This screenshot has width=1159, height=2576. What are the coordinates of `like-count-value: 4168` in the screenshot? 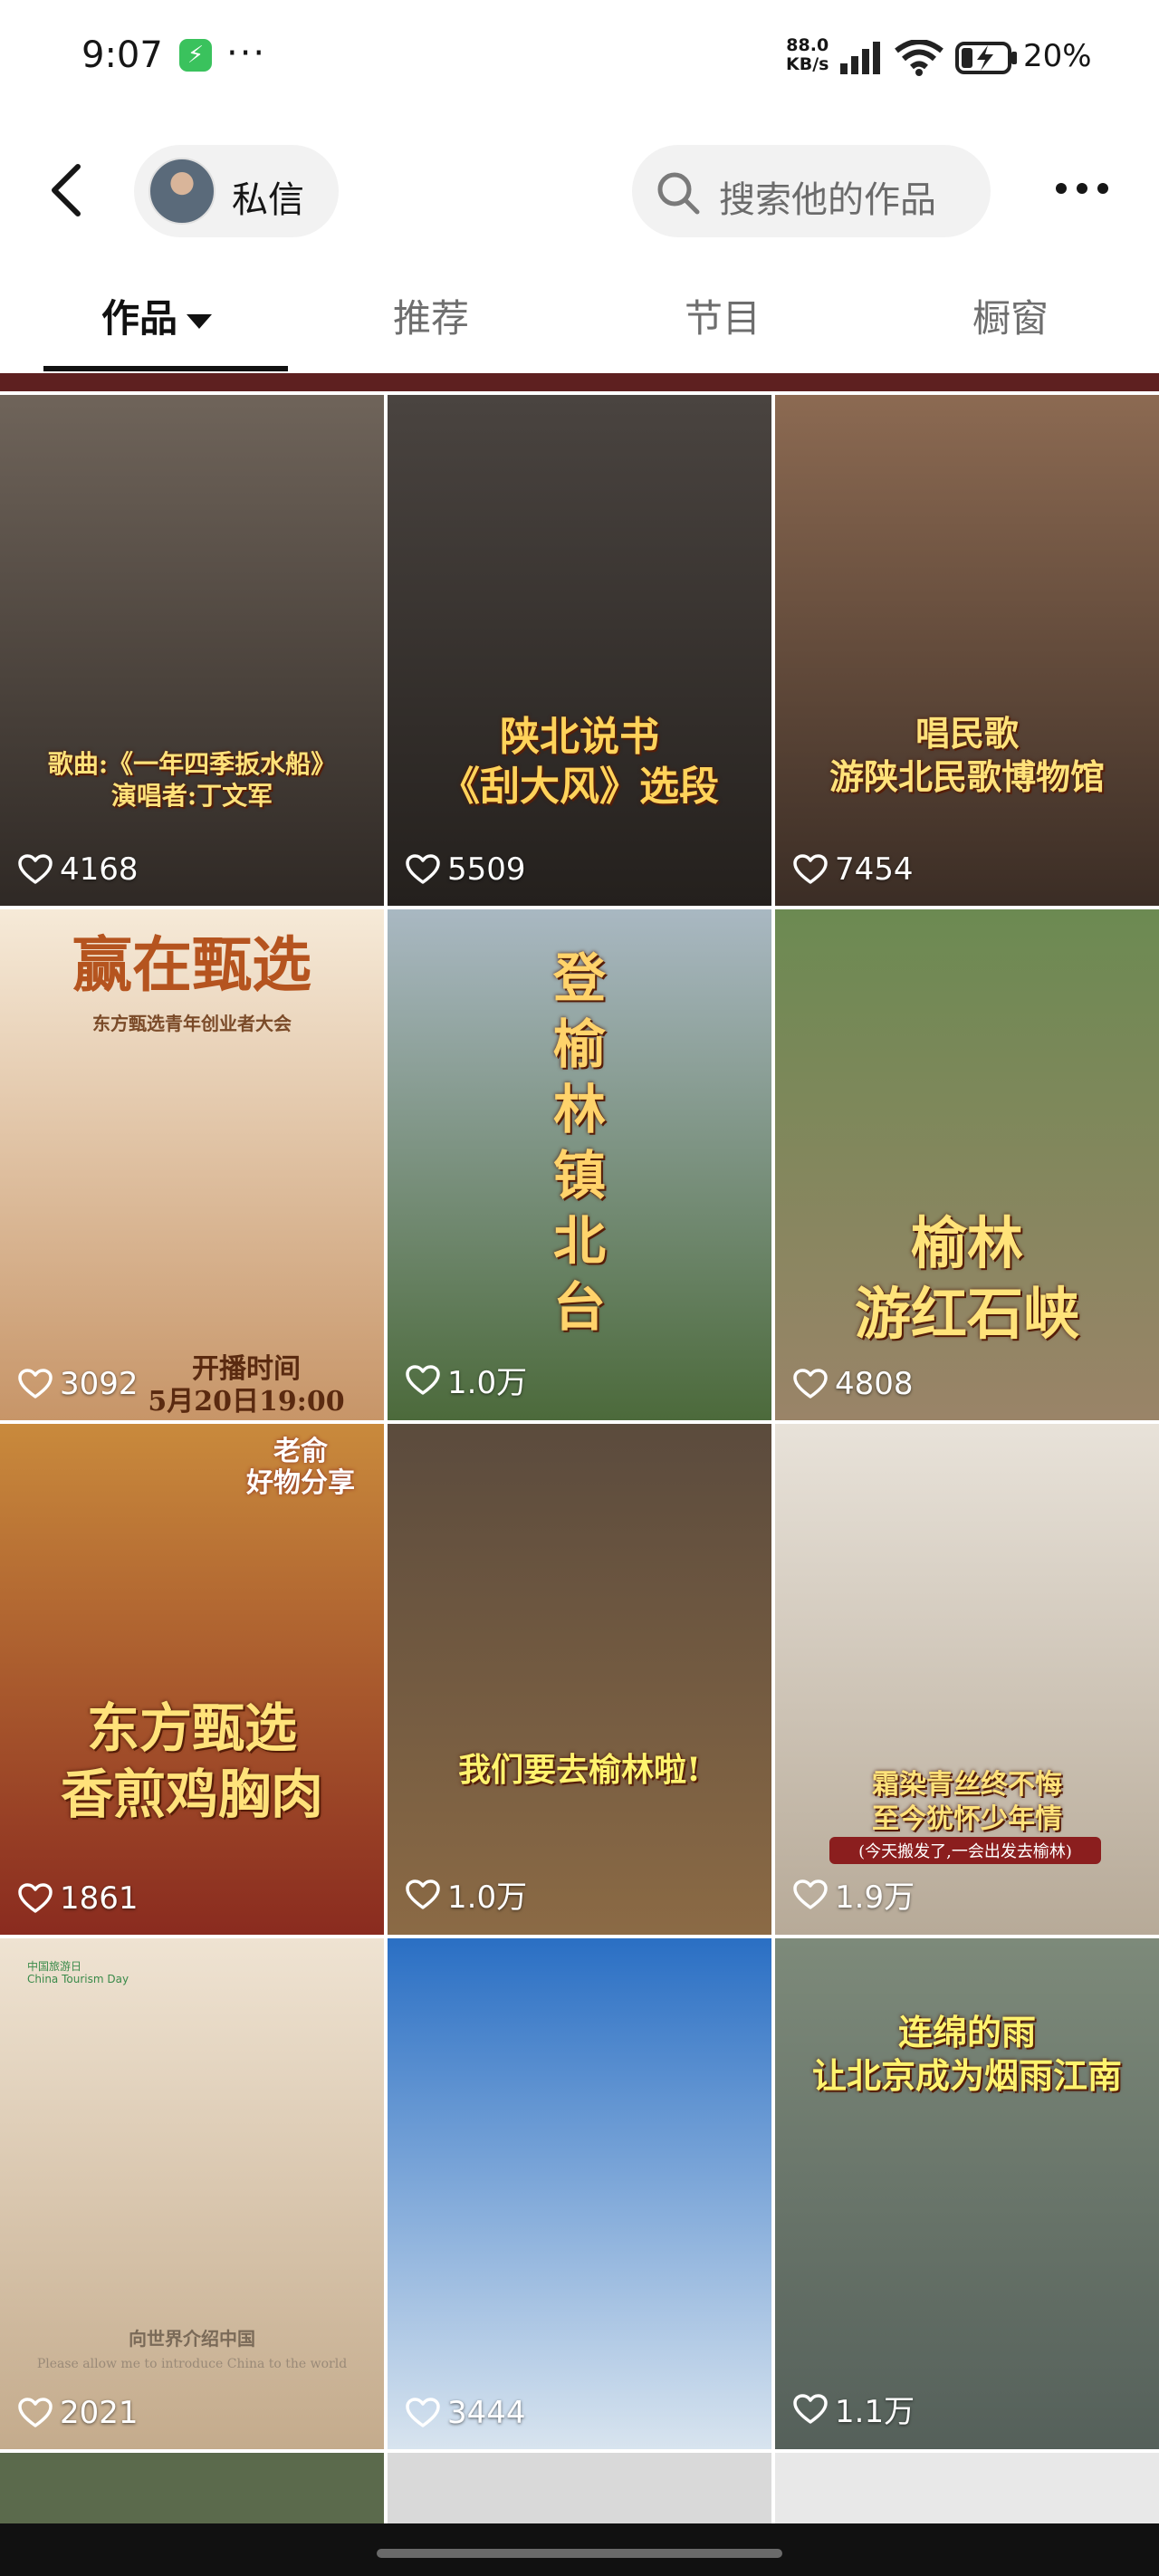 It's located at (99, 869).